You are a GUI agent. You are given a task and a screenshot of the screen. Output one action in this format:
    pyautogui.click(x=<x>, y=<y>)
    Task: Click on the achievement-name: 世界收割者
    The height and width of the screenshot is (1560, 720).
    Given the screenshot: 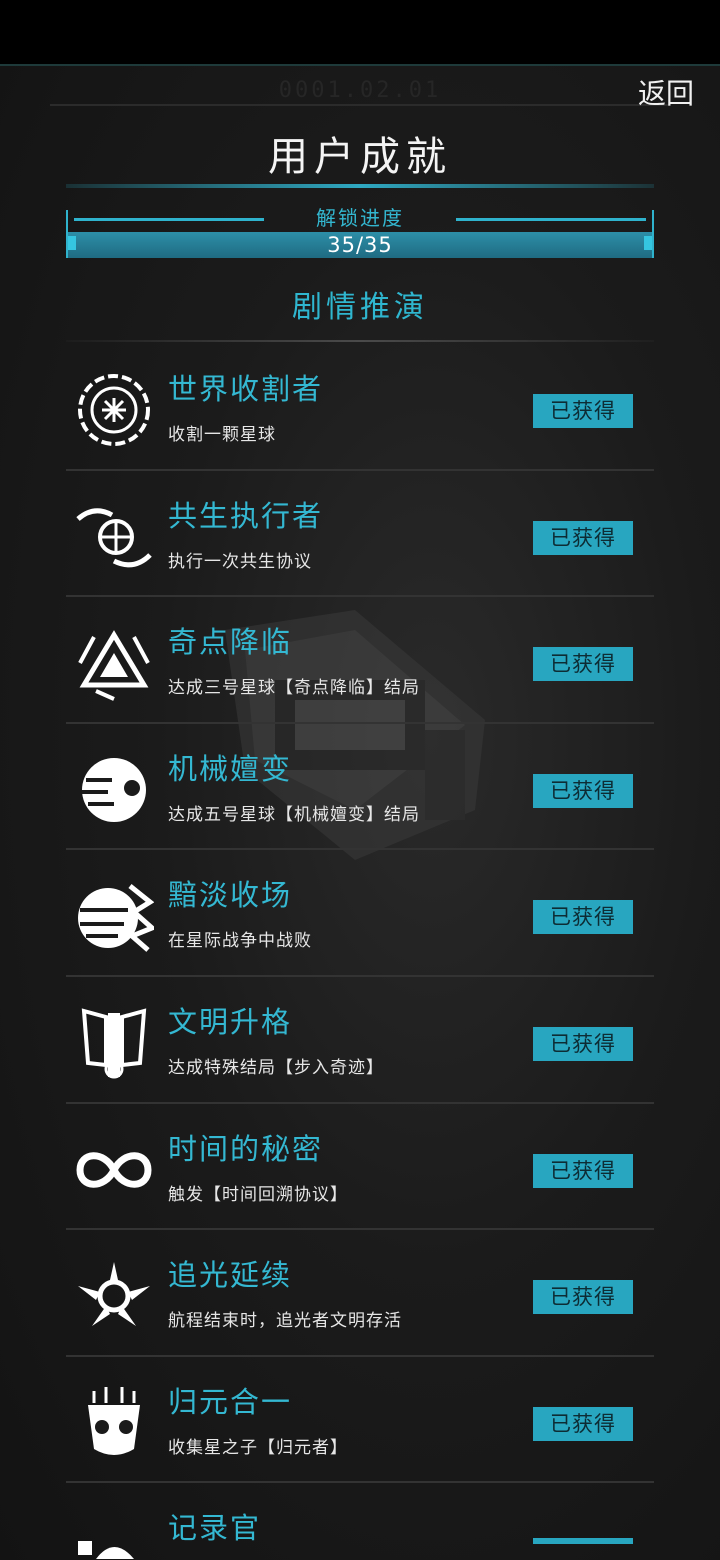 What is the action you would take?
    pyautogui.click(x=246, y=389)
    